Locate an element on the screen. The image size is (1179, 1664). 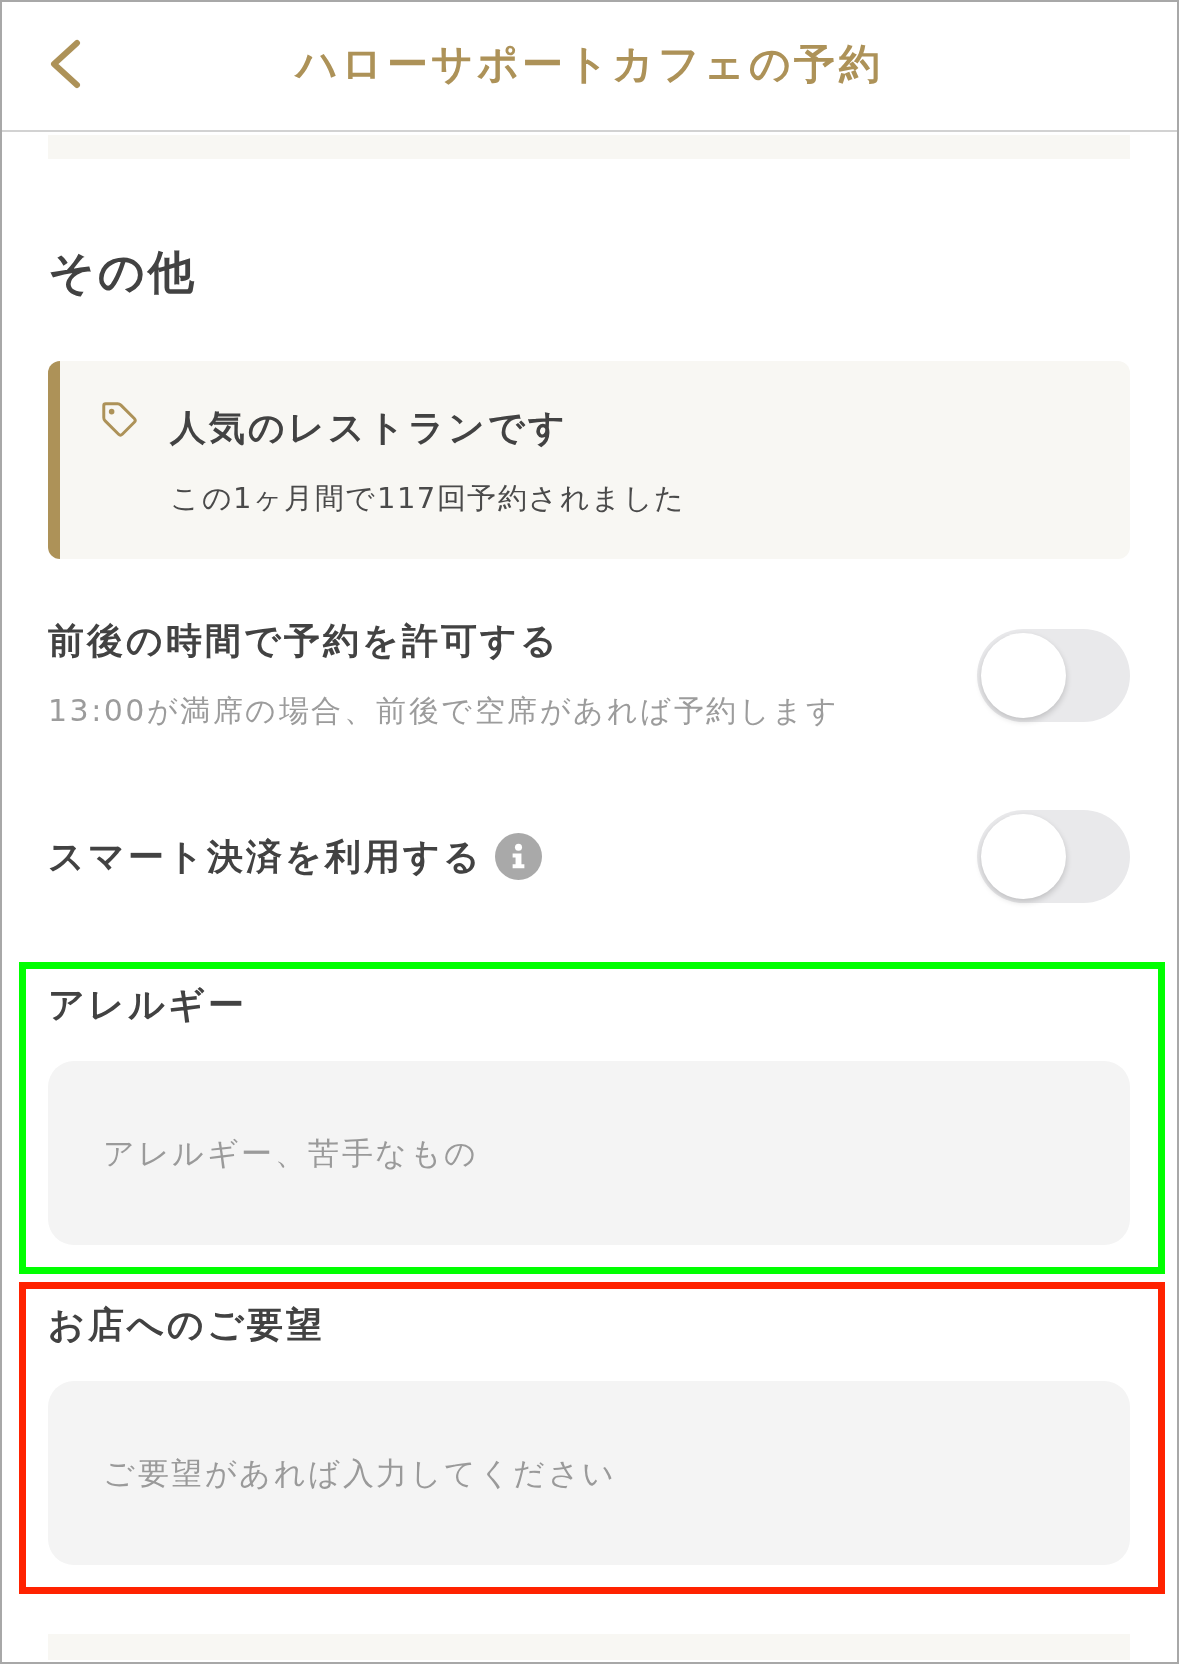
chevron-left-icon is located at coordinates (65, 64).